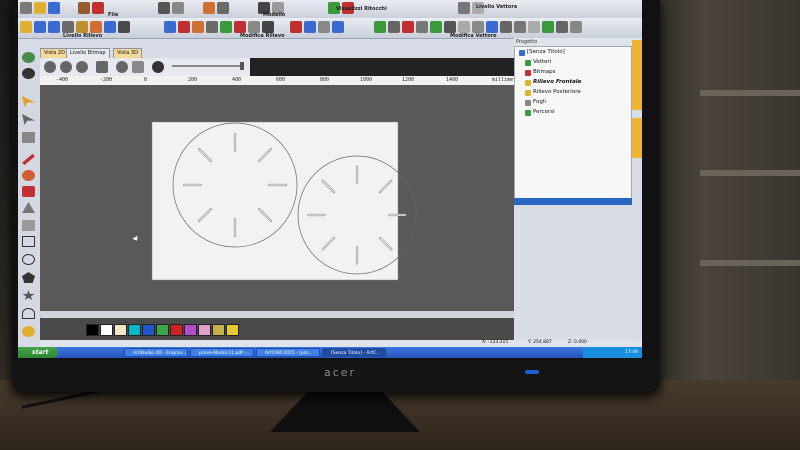  What do you see at coordinates (539, 102) in the screenshot?
I see `tree-item-fogli: Fogli` at bounding box center [539, 102].